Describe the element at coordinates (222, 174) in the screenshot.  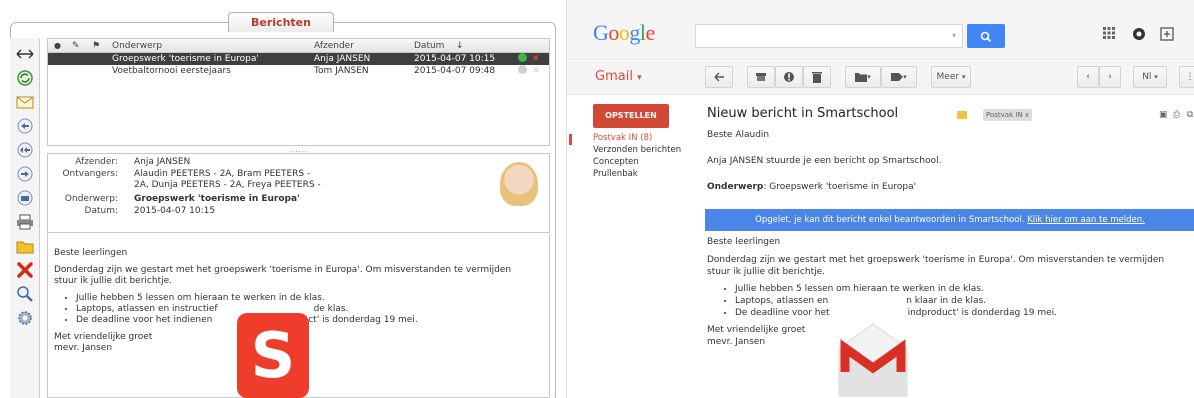
I see `to-value-line1: Alaudin PEETERS - 2A, Bram PEETERS -` at that location.